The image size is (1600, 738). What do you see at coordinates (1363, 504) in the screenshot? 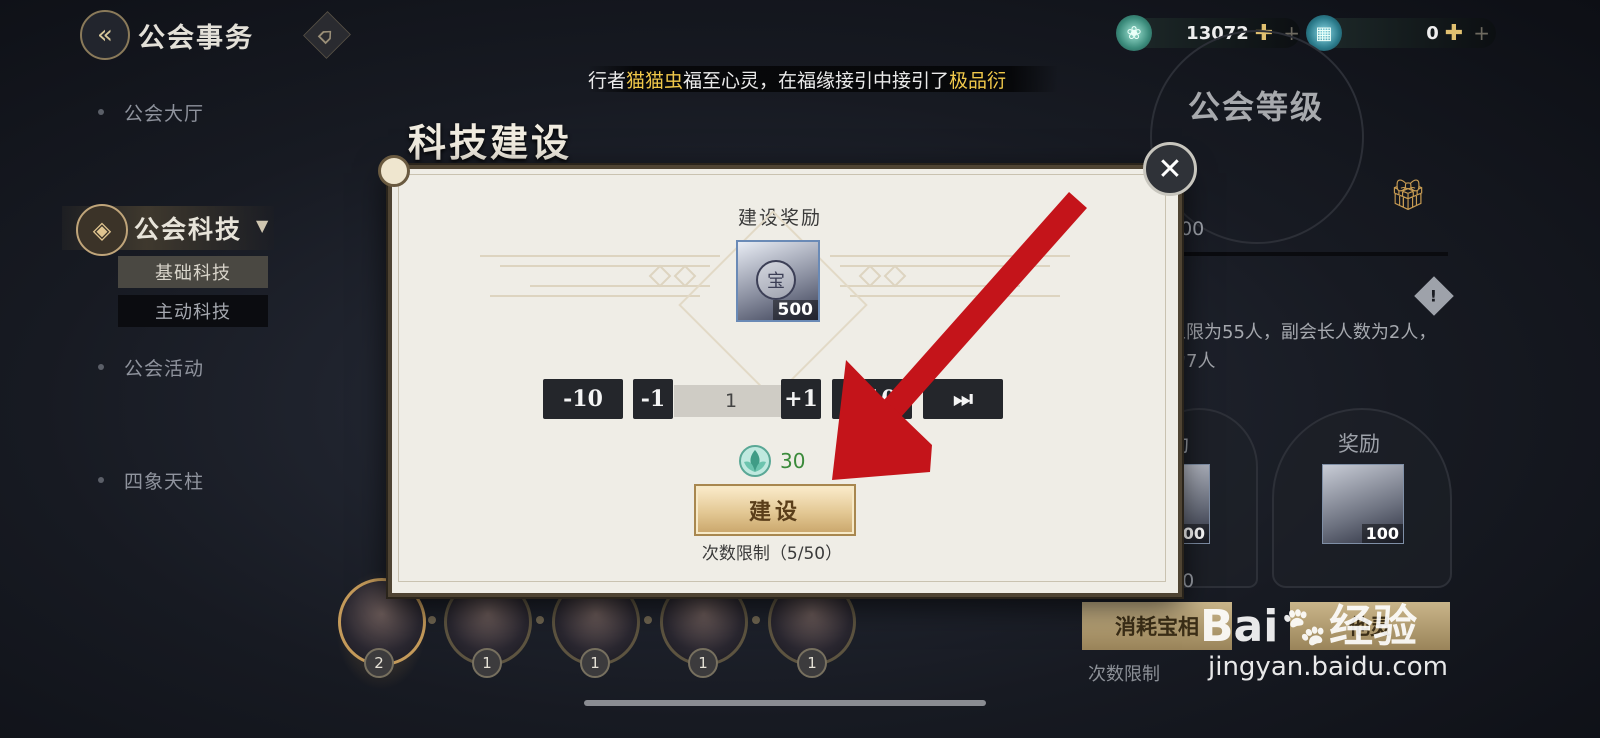
I see `reward-item: 100` at bounding box center [1363, 504].